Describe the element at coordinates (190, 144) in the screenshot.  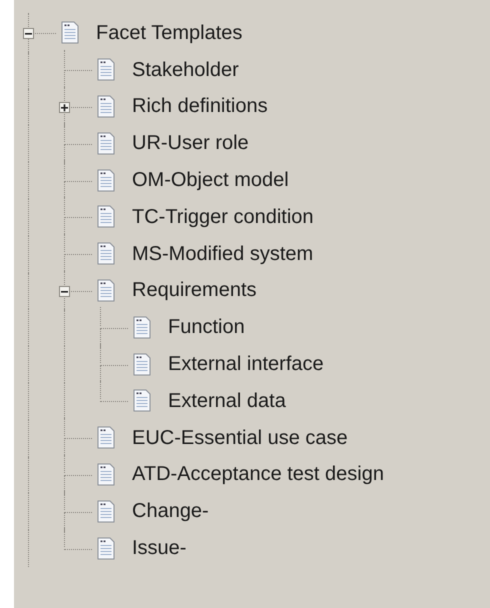
I see `tree-item-label: UR-User role` at that location.